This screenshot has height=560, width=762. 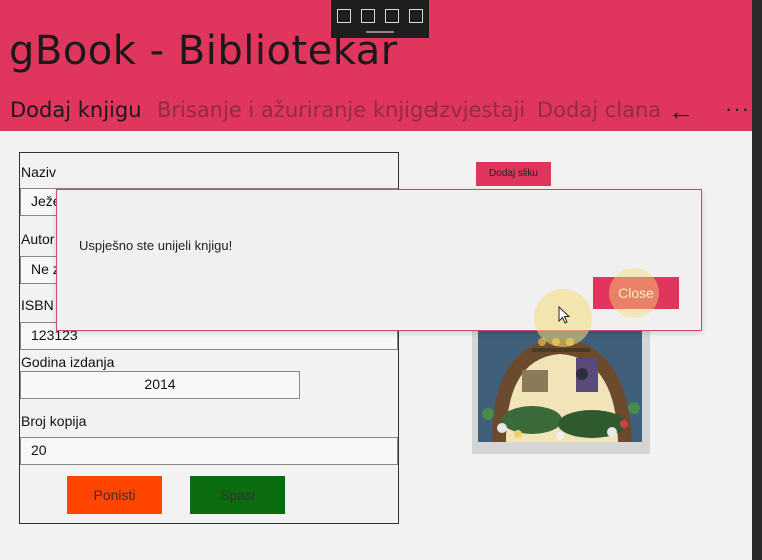 I want to click on more-options-icon: ···, so click(x=737, y=109).